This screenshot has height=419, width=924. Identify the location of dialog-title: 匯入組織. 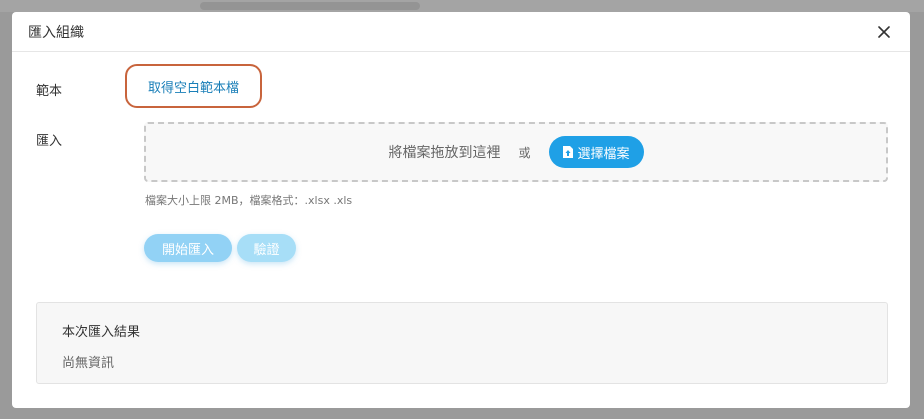
(56, 32).